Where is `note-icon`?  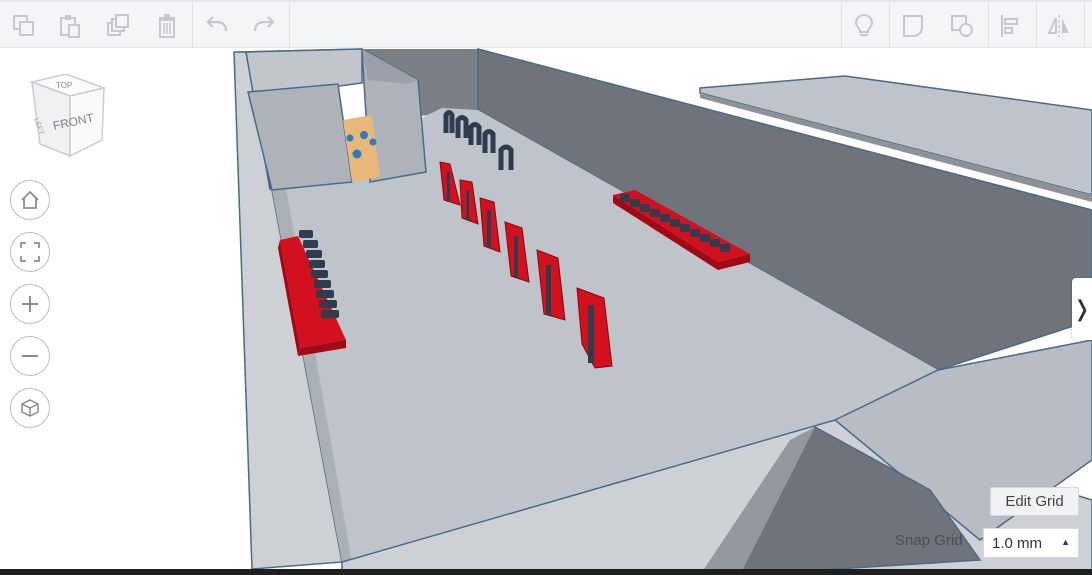 note-icon is located at coordinates (913, 26).